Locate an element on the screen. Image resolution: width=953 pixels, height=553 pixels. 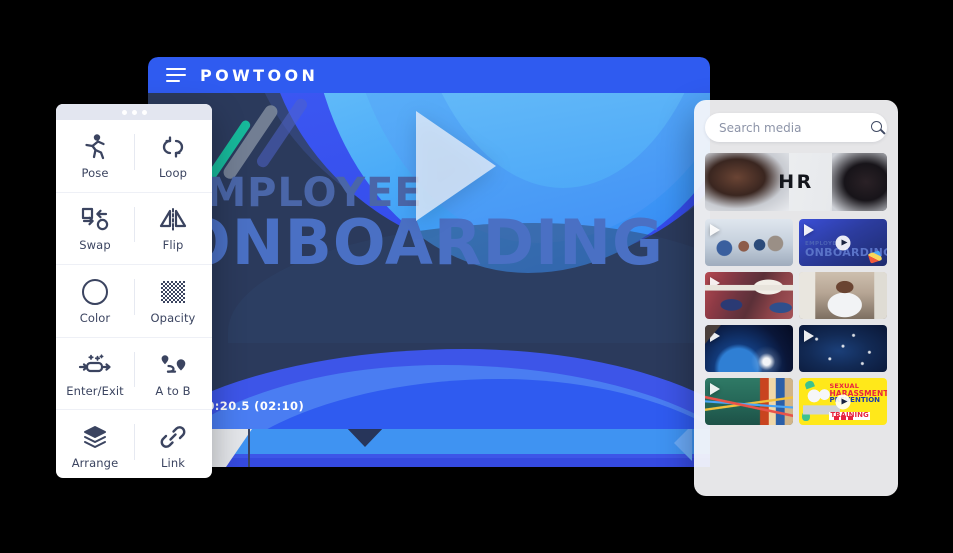
thumbnail-starfield is located at coordinates (843, 348).